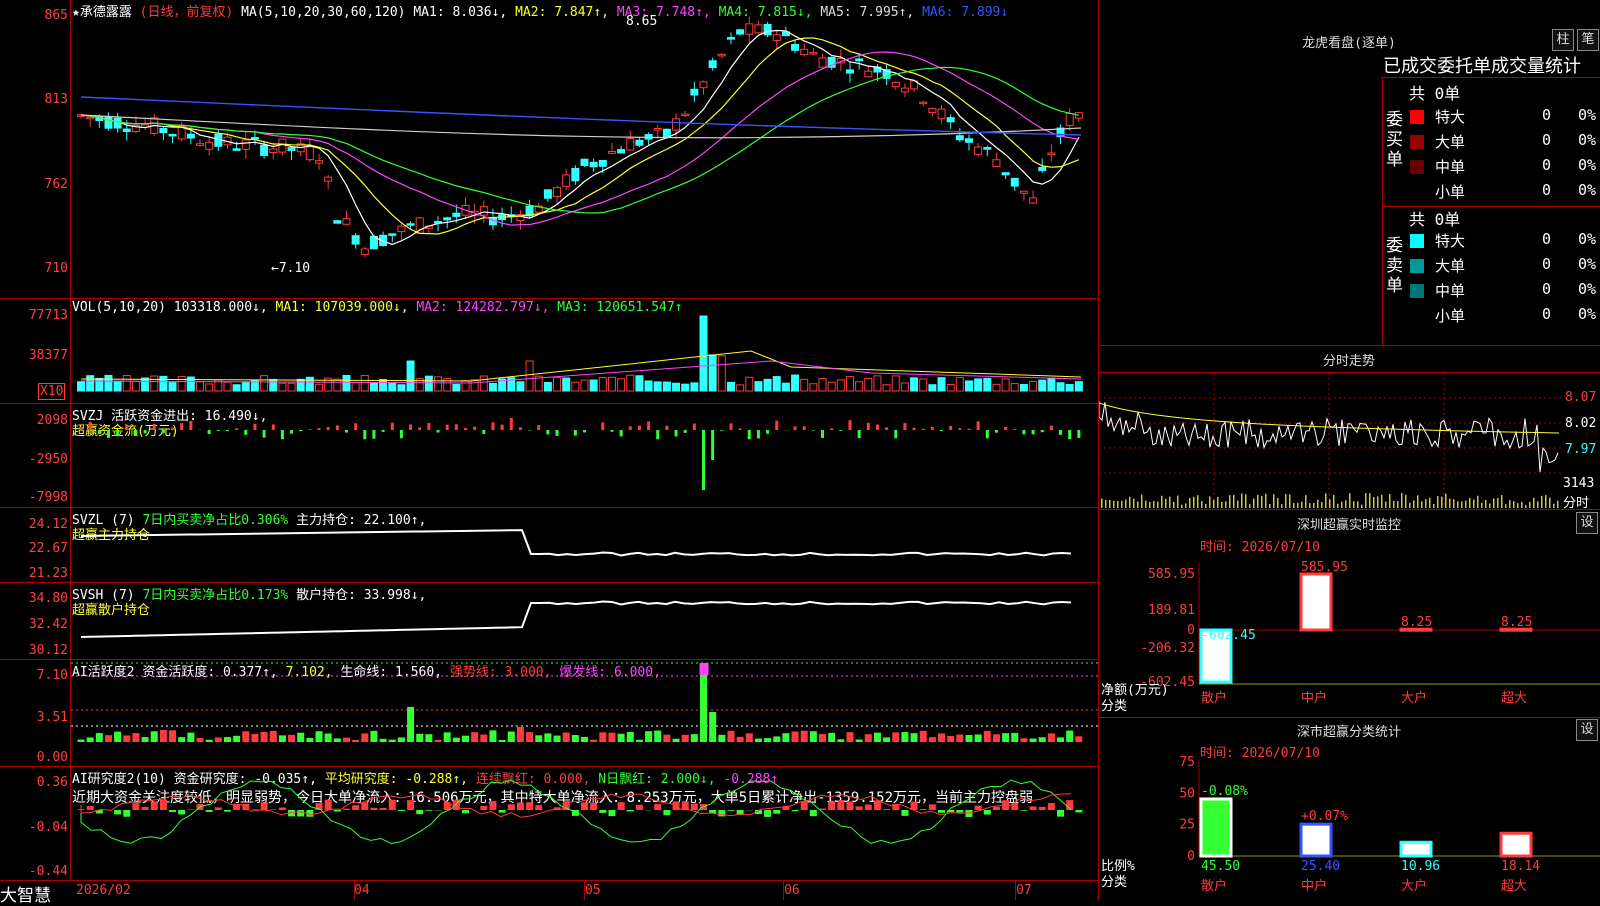  Describe the element at coordinates (35, 184) in the screenshot. I see `price-tick: 762` at that location.